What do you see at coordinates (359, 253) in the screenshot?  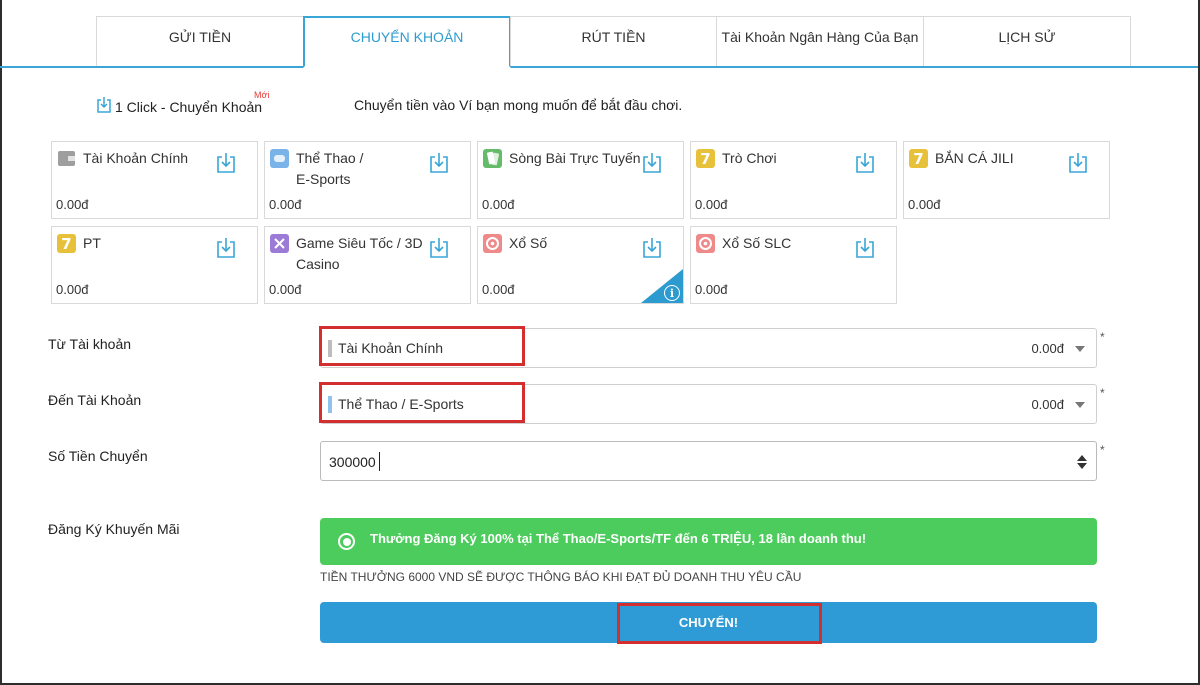 I see `wallet-name: Game Siêu Tốc / 3D Casino` at bounding box center [359, 253].